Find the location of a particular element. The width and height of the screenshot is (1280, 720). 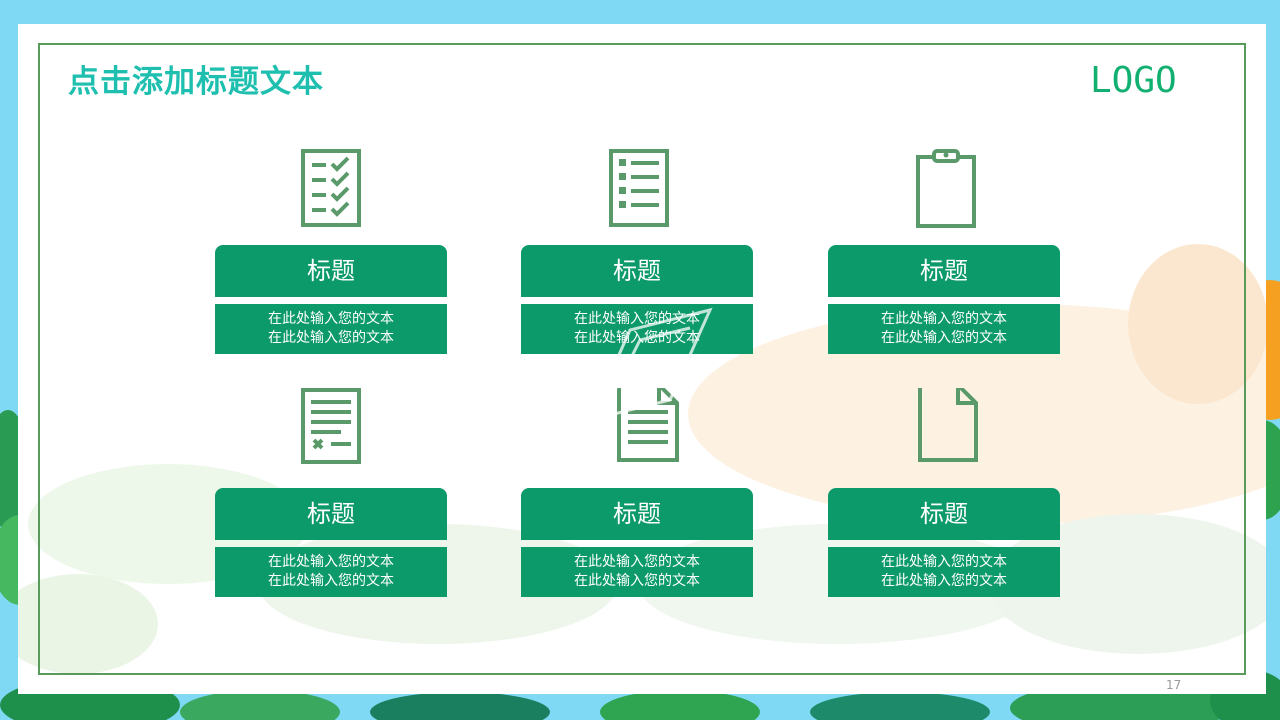

form-cancel-icon is located at coordinates (331, 426).